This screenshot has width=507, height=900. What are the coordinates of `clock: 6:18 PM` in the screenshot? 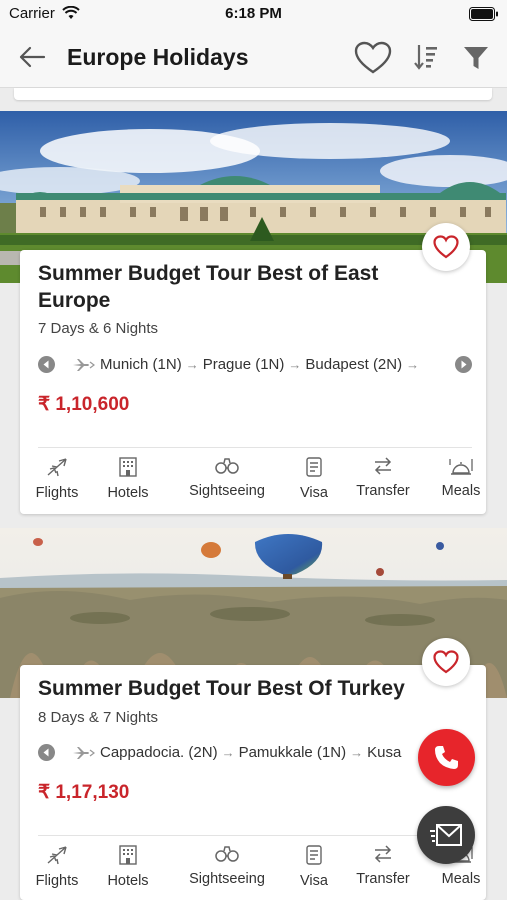 It's located at (253, 13).